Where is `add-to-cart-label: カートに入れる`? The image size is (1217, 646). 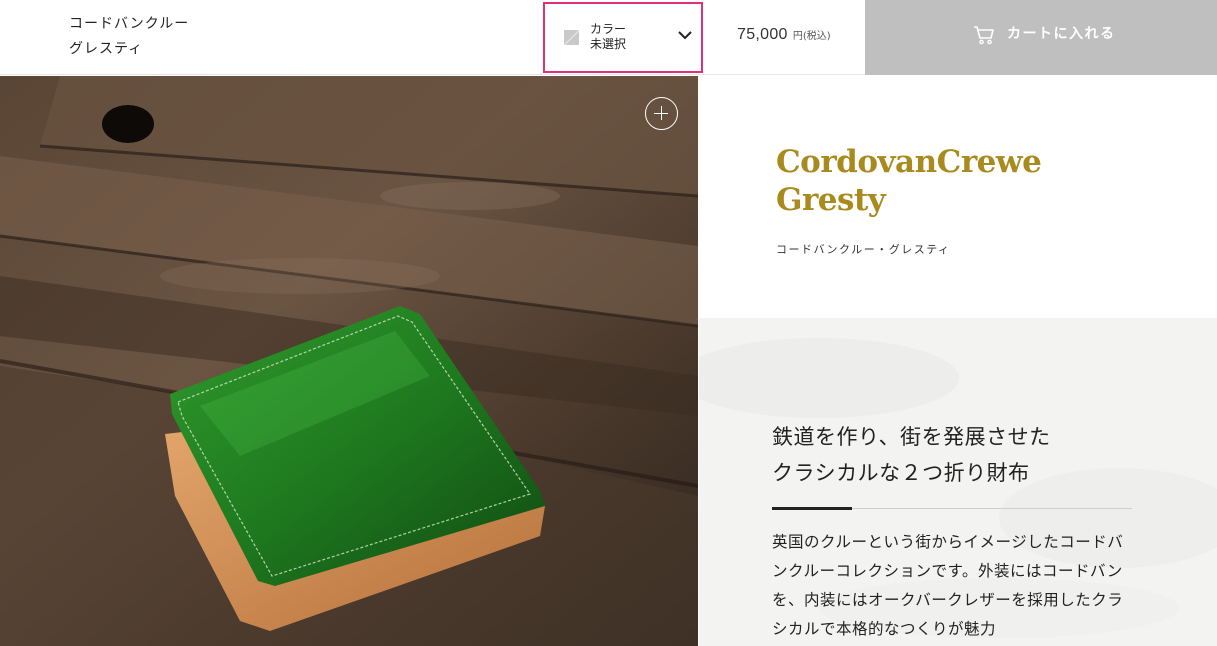
add-to-cart-label: カートに入れる is located at coordinates (1061, 34).